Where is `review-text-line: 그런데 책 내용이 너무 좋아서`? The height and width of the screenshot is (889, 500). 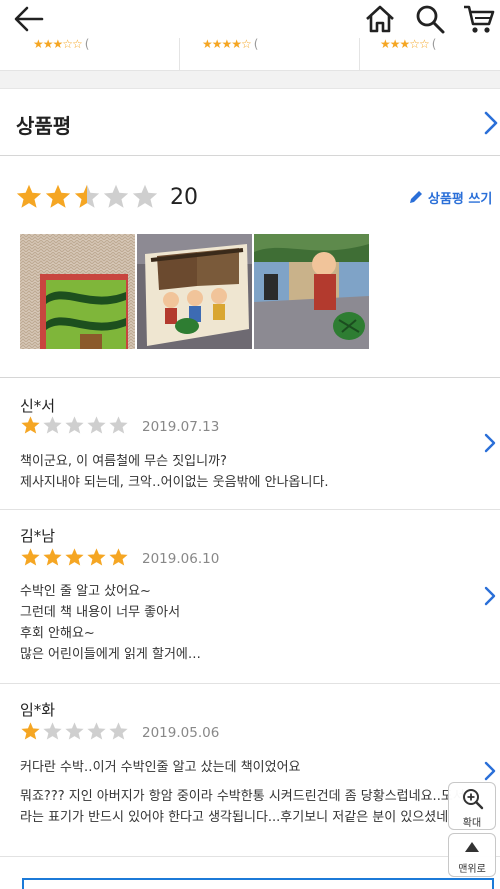
review-text-line: 그런데 책 내용이 너무 좋아서 is located at coordinates (100, 612).